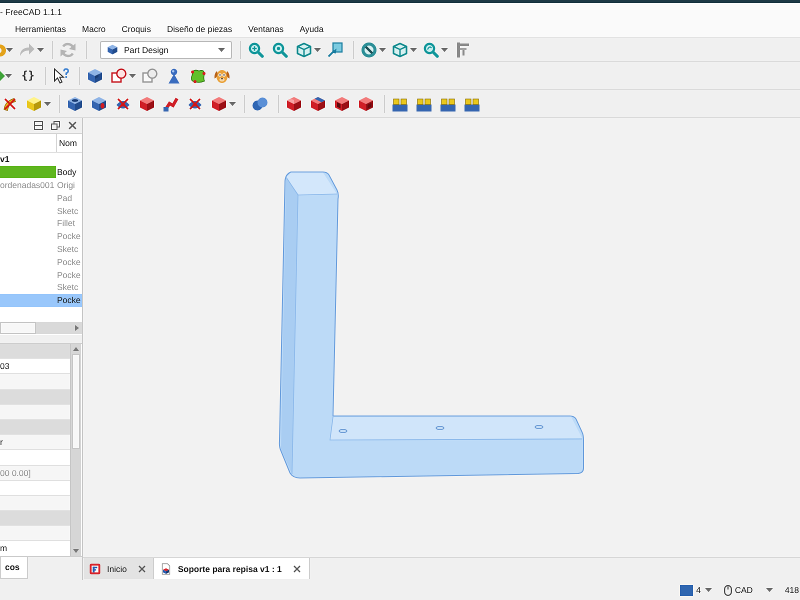  What do you see at coordinates (171, 104) in the screenshot?
I see `bent-shape-icon` at bounding box center [171, 104].